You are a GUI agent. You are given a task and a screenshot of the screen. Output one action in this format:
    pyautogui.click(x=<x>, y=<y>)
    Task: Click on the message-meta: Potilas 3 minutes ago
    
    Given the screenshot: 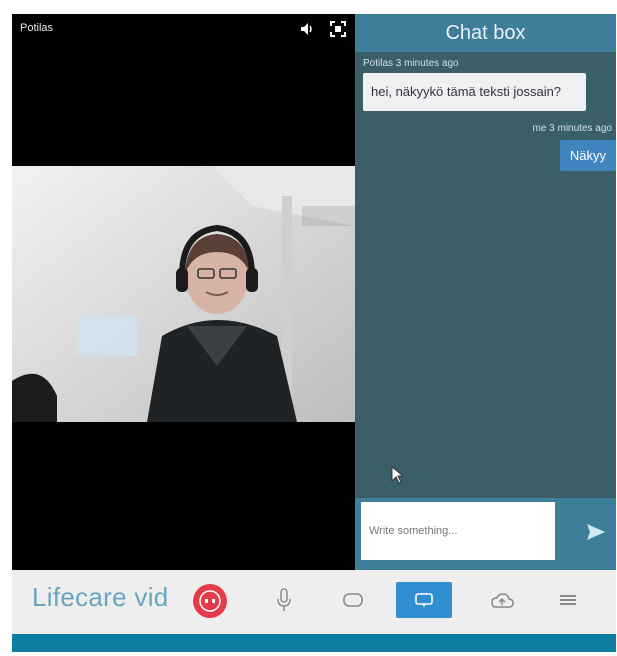 What is the action you would take?
    pyautogui.click(x=411, y=63)
    